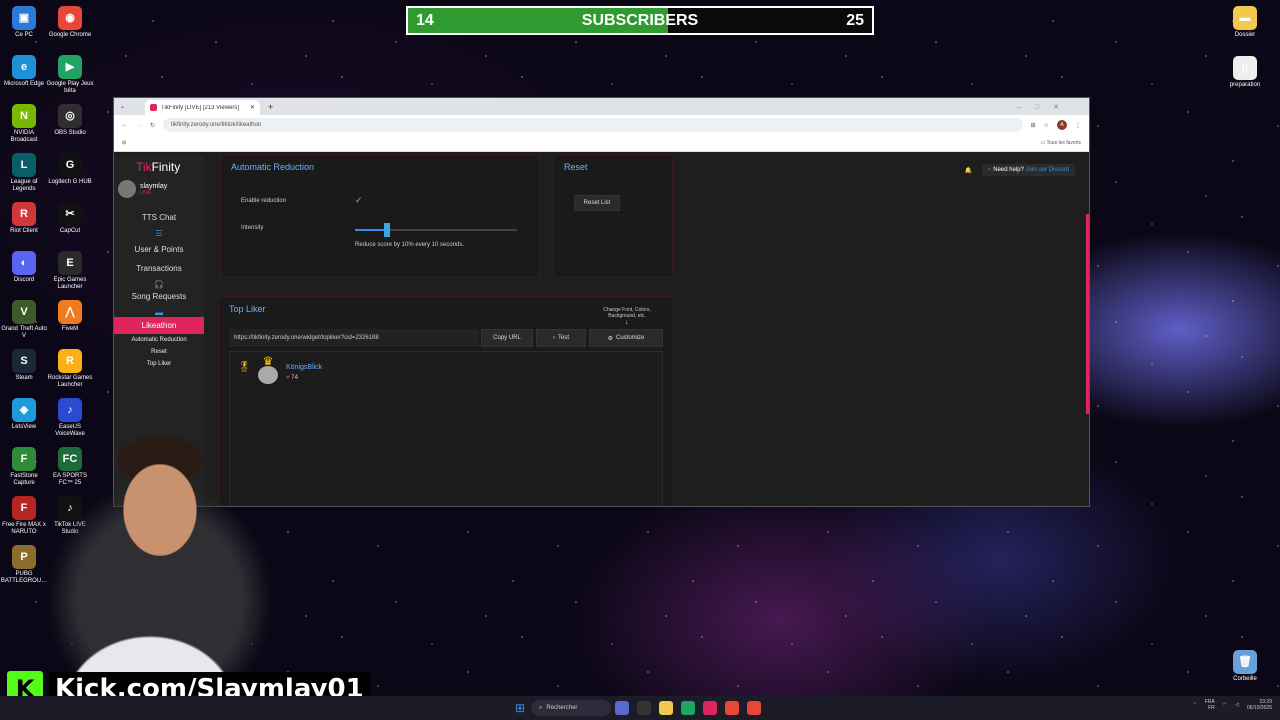 This screenshot has height=720, width=1280. What do you see at coordinates (627, 313) in the screenshot?
I see `customize-hint: Change Font, Colors, Background, etc.` at bounding box center [627, 313].